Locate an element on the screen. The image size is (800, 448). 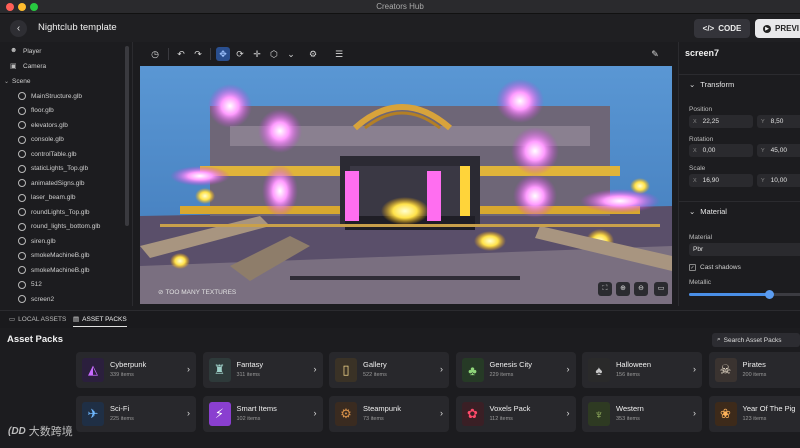
scale-y-field: Y 10,00 is located at coordinates (778, 180).